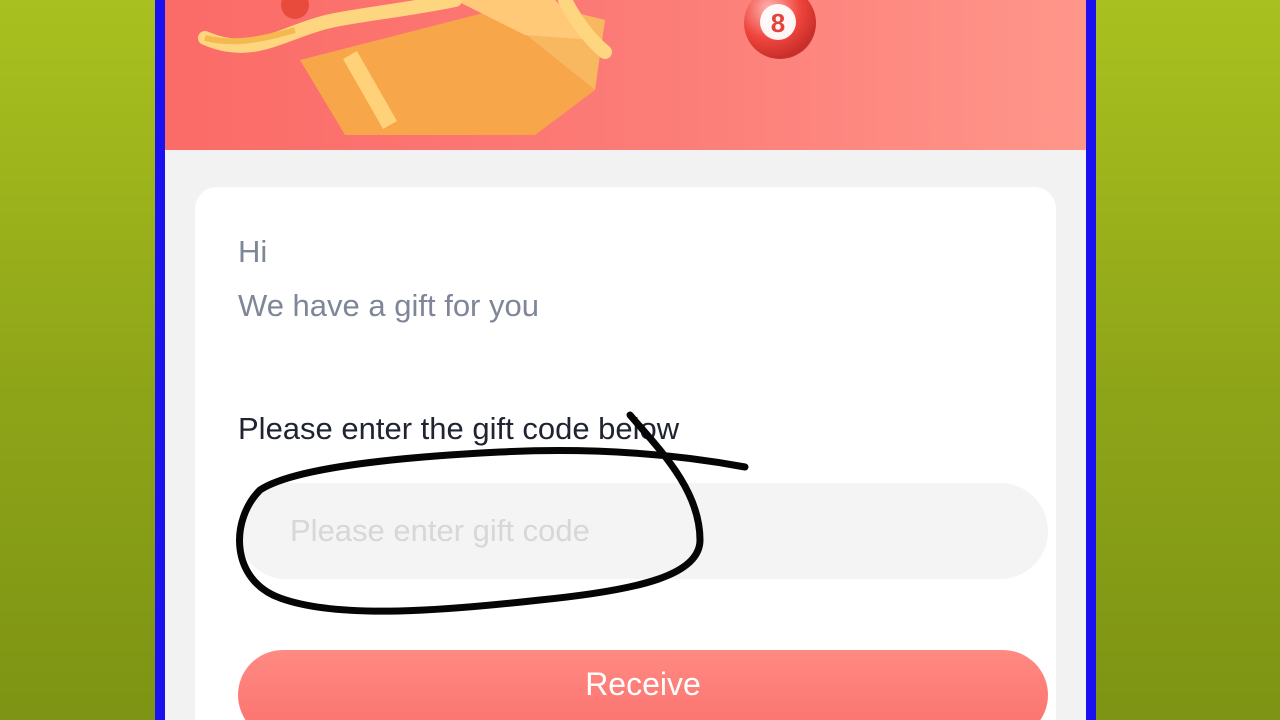 This screenshot has height=720, width=1280. I want to click on gift-box-illustration, so click(405, 67).